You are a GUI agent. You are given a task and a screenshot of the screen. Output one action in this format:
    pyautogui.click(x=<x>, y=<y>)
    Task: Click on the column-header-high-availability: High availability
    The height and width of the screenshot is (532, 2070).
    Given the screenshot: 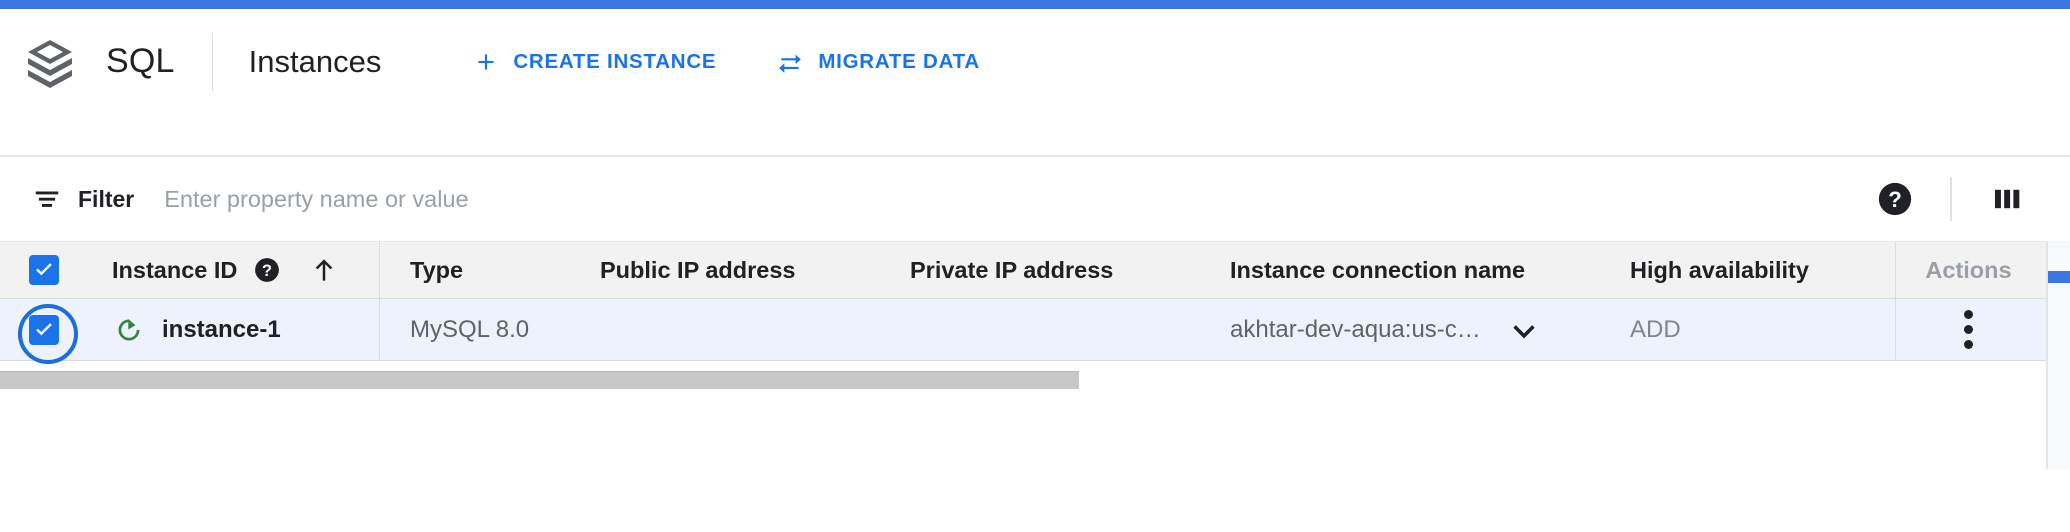 What is the action you would take?
    pyautogui.click(x=1747, y=270)
    